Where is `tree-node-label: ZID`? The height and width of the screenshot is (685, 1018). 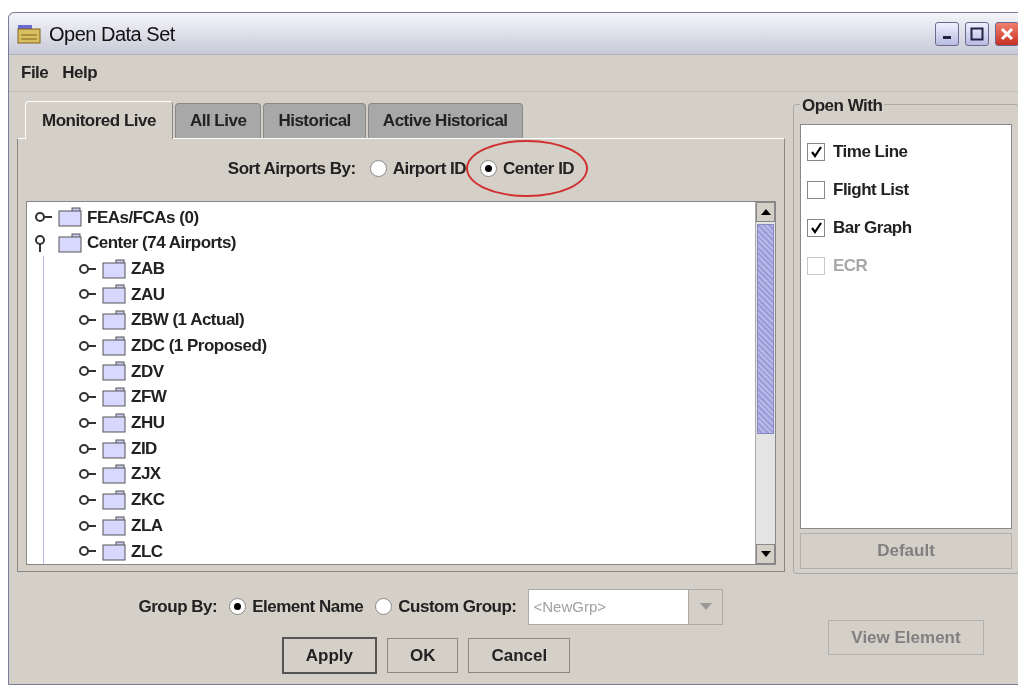
tree-node-label: ZID is located at coordinates (144, 448).